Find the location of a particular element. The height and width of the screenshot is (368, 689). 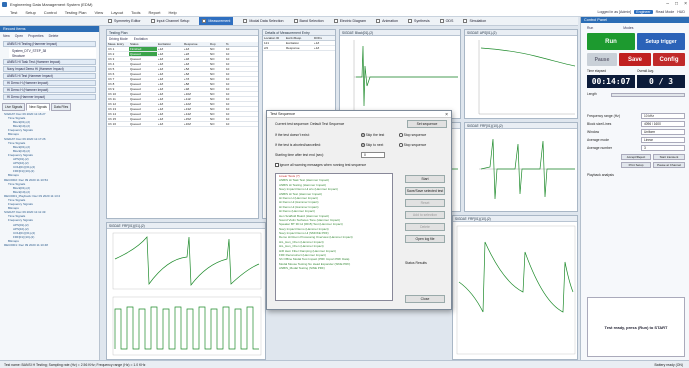

open-button: Open is located at coordinates (19, 36).